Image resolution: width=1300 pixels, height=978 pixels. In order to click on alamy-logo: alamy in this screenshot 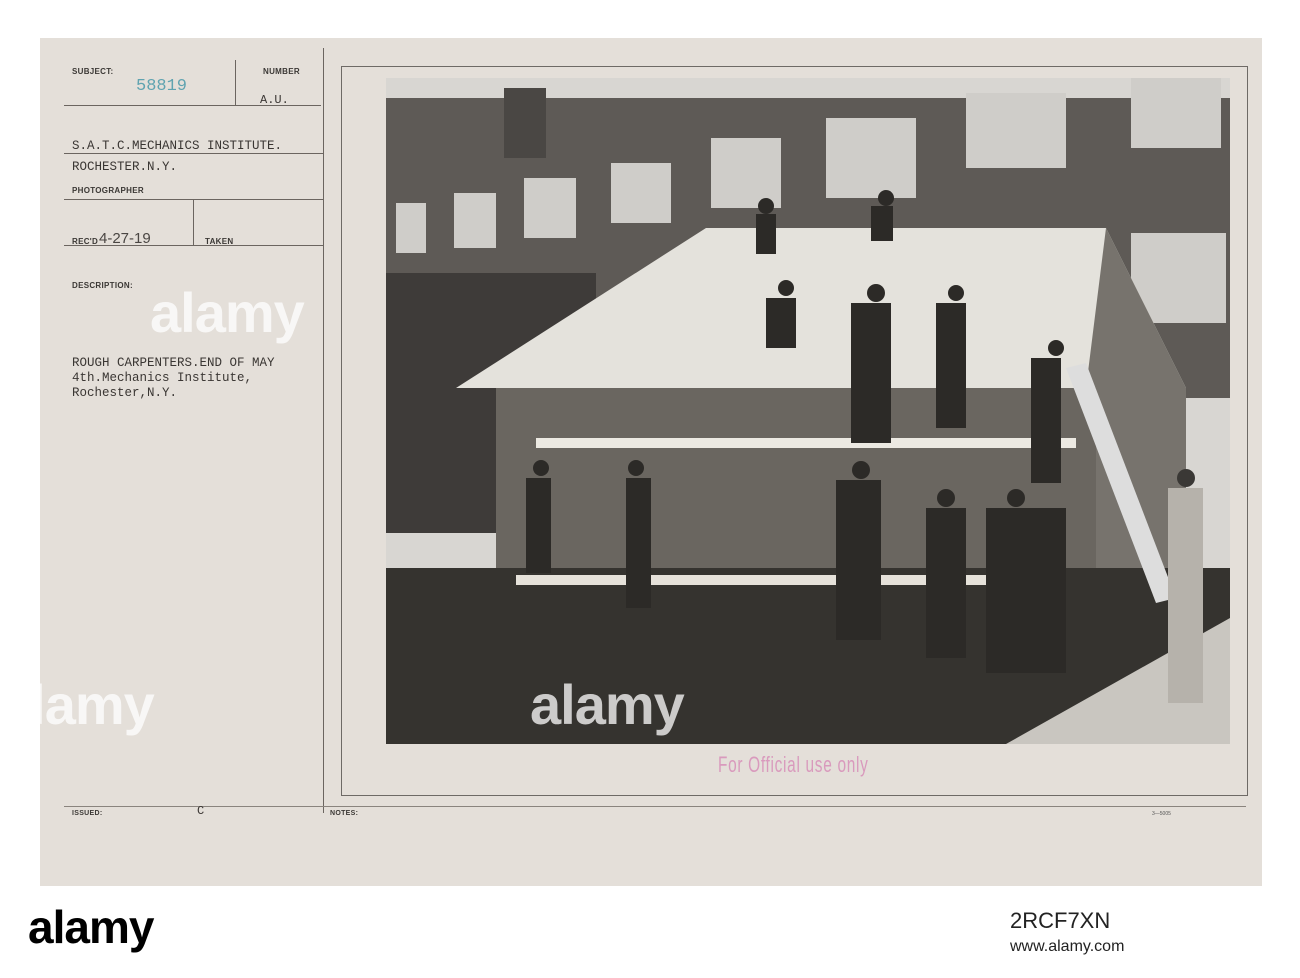, I will do `click(91, 927)`.